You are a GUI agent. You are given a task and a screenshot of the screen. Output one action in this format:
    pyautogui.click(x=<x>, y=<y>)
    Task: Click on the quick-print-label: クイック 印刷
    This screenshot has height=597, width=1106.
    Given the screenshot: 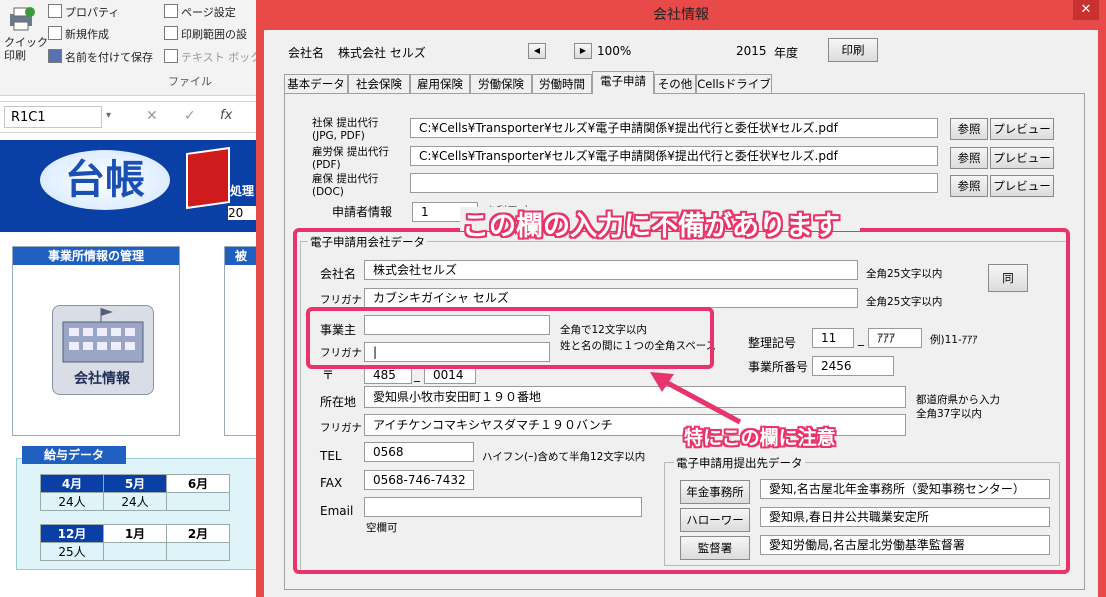 What is the action you would take?
    pyautogui.click(x=26, y=49)
    